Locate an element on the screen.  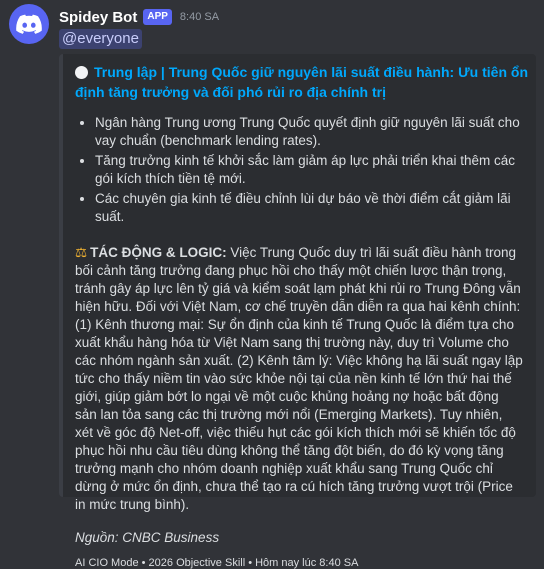
bot-avatar is located at coordinates (29, 24).